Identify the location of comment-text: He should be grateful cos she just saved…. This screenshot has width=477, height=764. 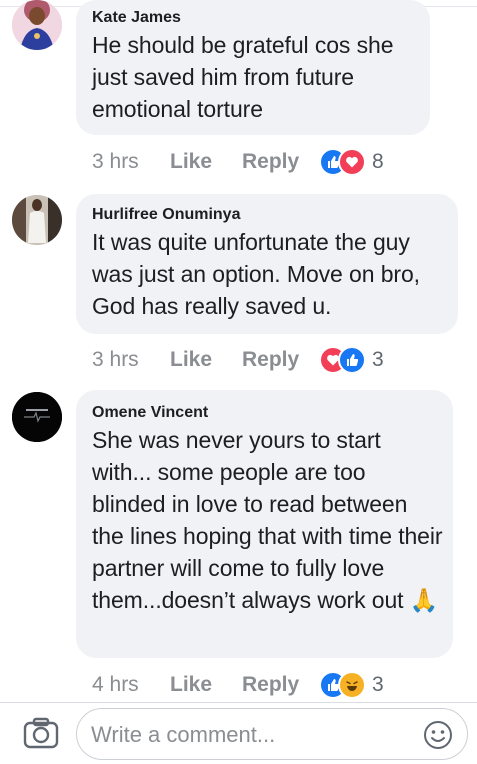
(243, 77).